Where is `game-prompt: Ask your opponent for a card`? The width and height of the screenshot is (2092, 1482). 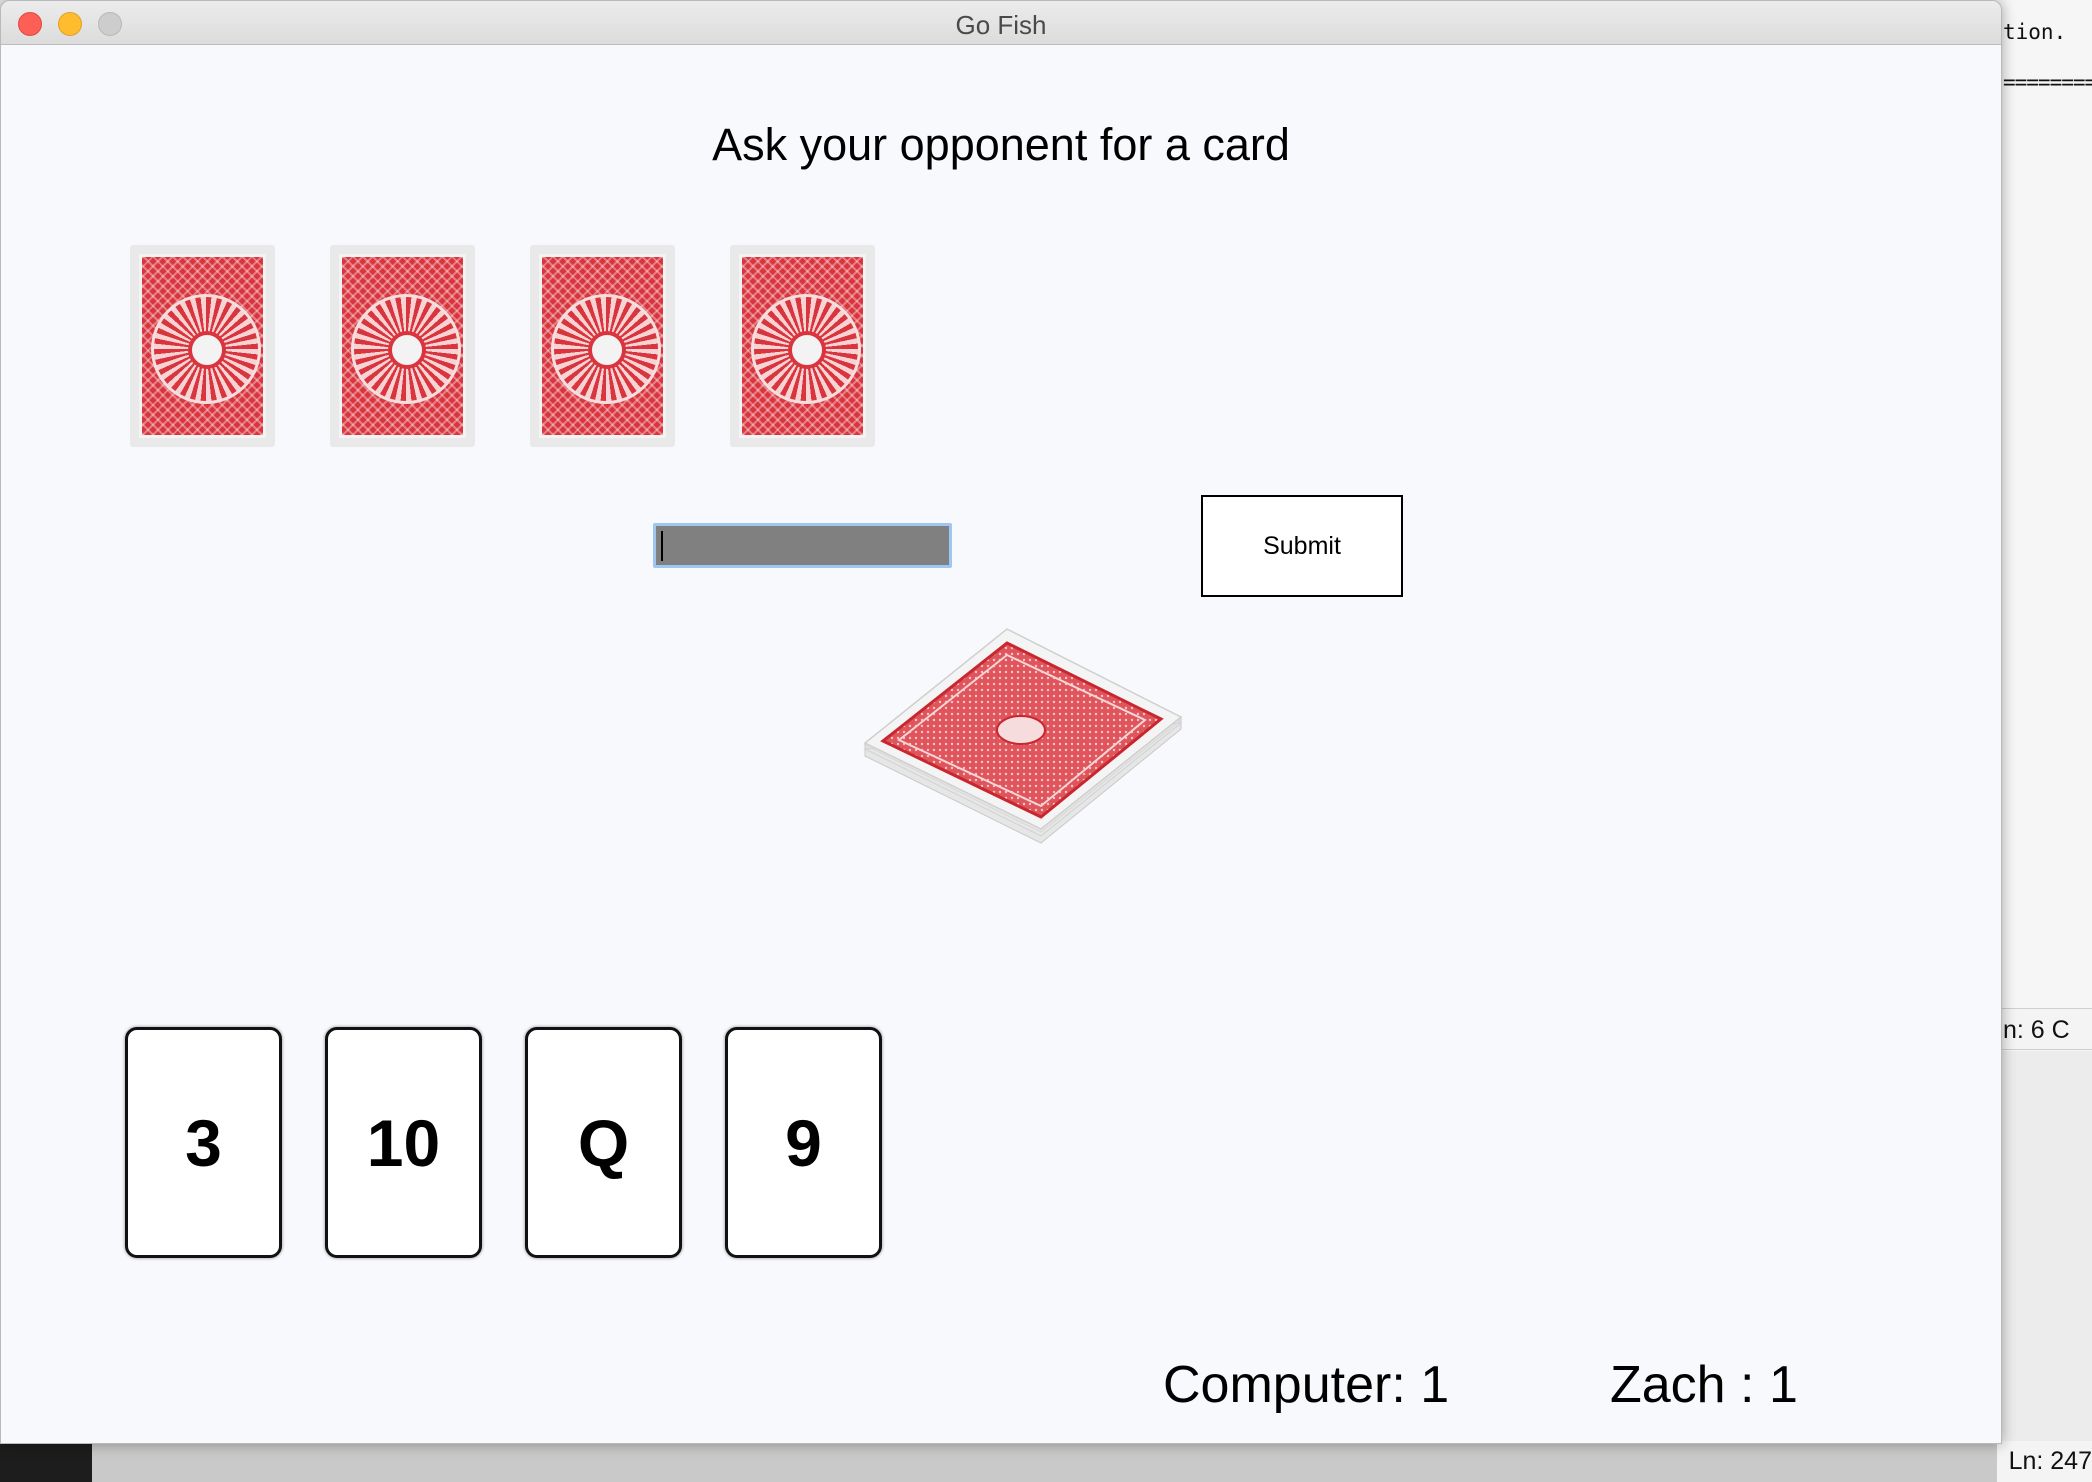 game-prompt: Ask your opponent for a card is located at coordinates (1001, 144).